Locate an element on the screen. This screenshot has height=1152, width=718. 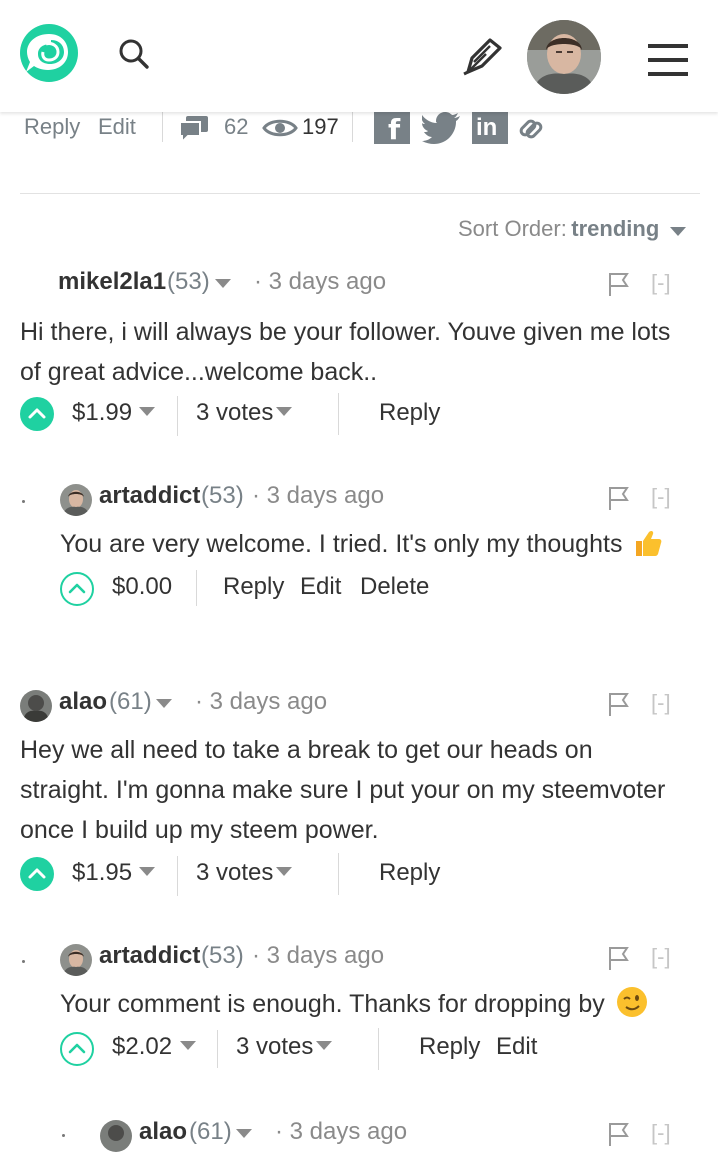
search-icon is located at coordinates (134, 54).